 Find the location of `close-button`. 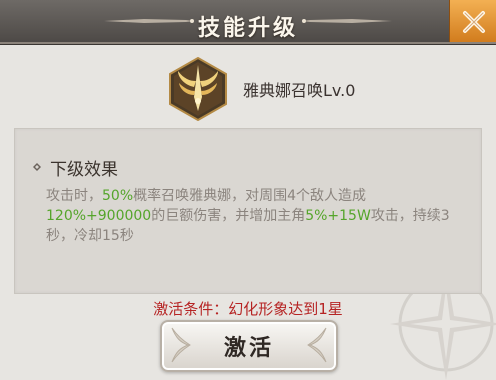

close-button is located at coordinates (472, 22).